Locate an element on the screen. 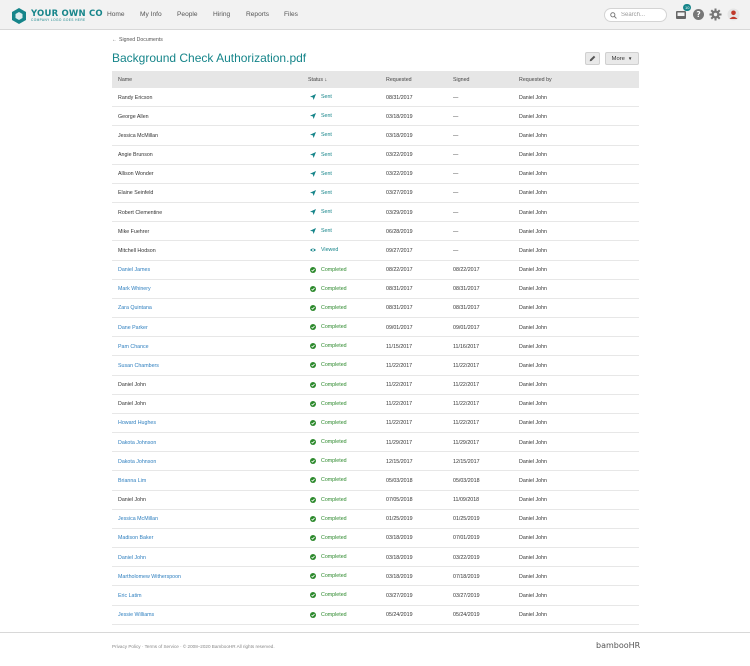 The width and height of the screenshot is (750, 666). requested-date: 03/29/2019 is located at coordinates (399, 212).